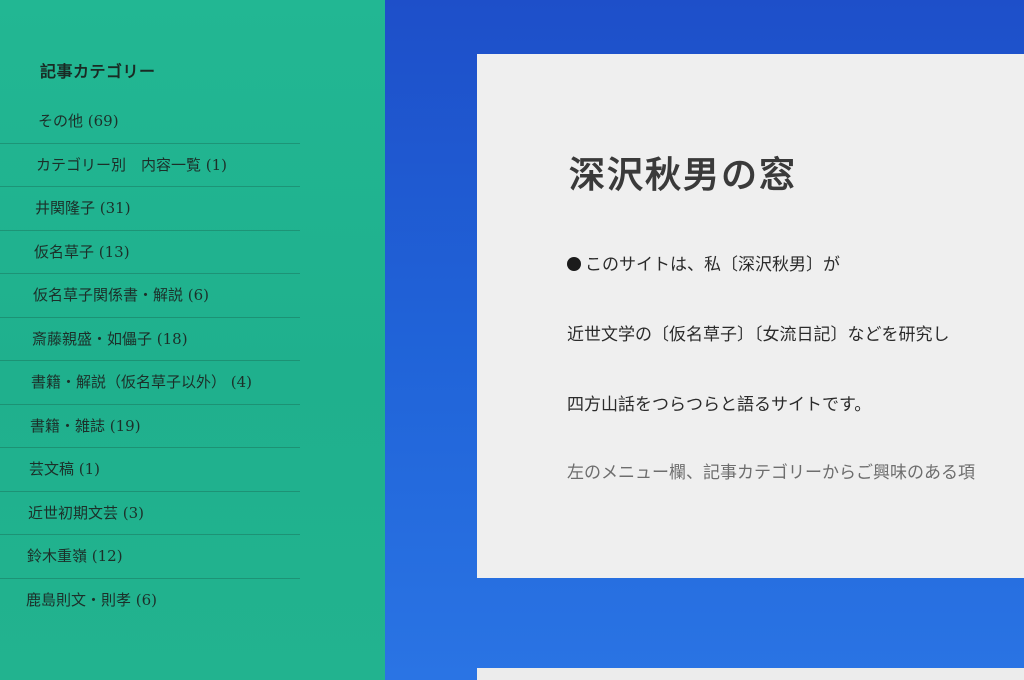 This screenshot has width=1024, height=680. What do you see at coordinates (150, 339) in the screenshot?
I see `category-link: 斎藤親盛・如儡子 (18)` at bounding box center [150, 339].